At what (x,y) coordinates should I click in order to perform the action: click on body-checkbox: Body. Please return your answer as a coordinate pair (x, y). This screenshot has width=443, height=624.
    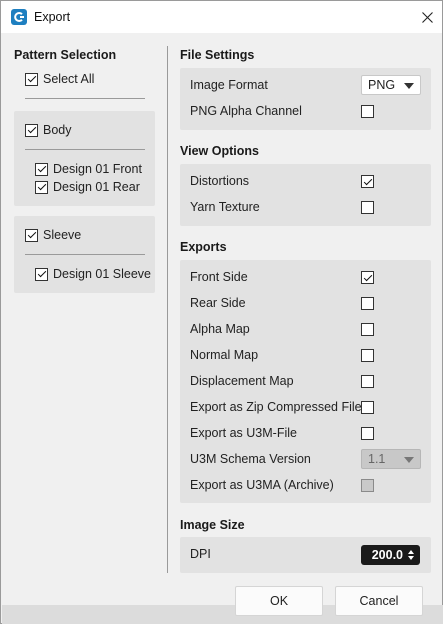
    Looking at the image, I should click on (48, 130).